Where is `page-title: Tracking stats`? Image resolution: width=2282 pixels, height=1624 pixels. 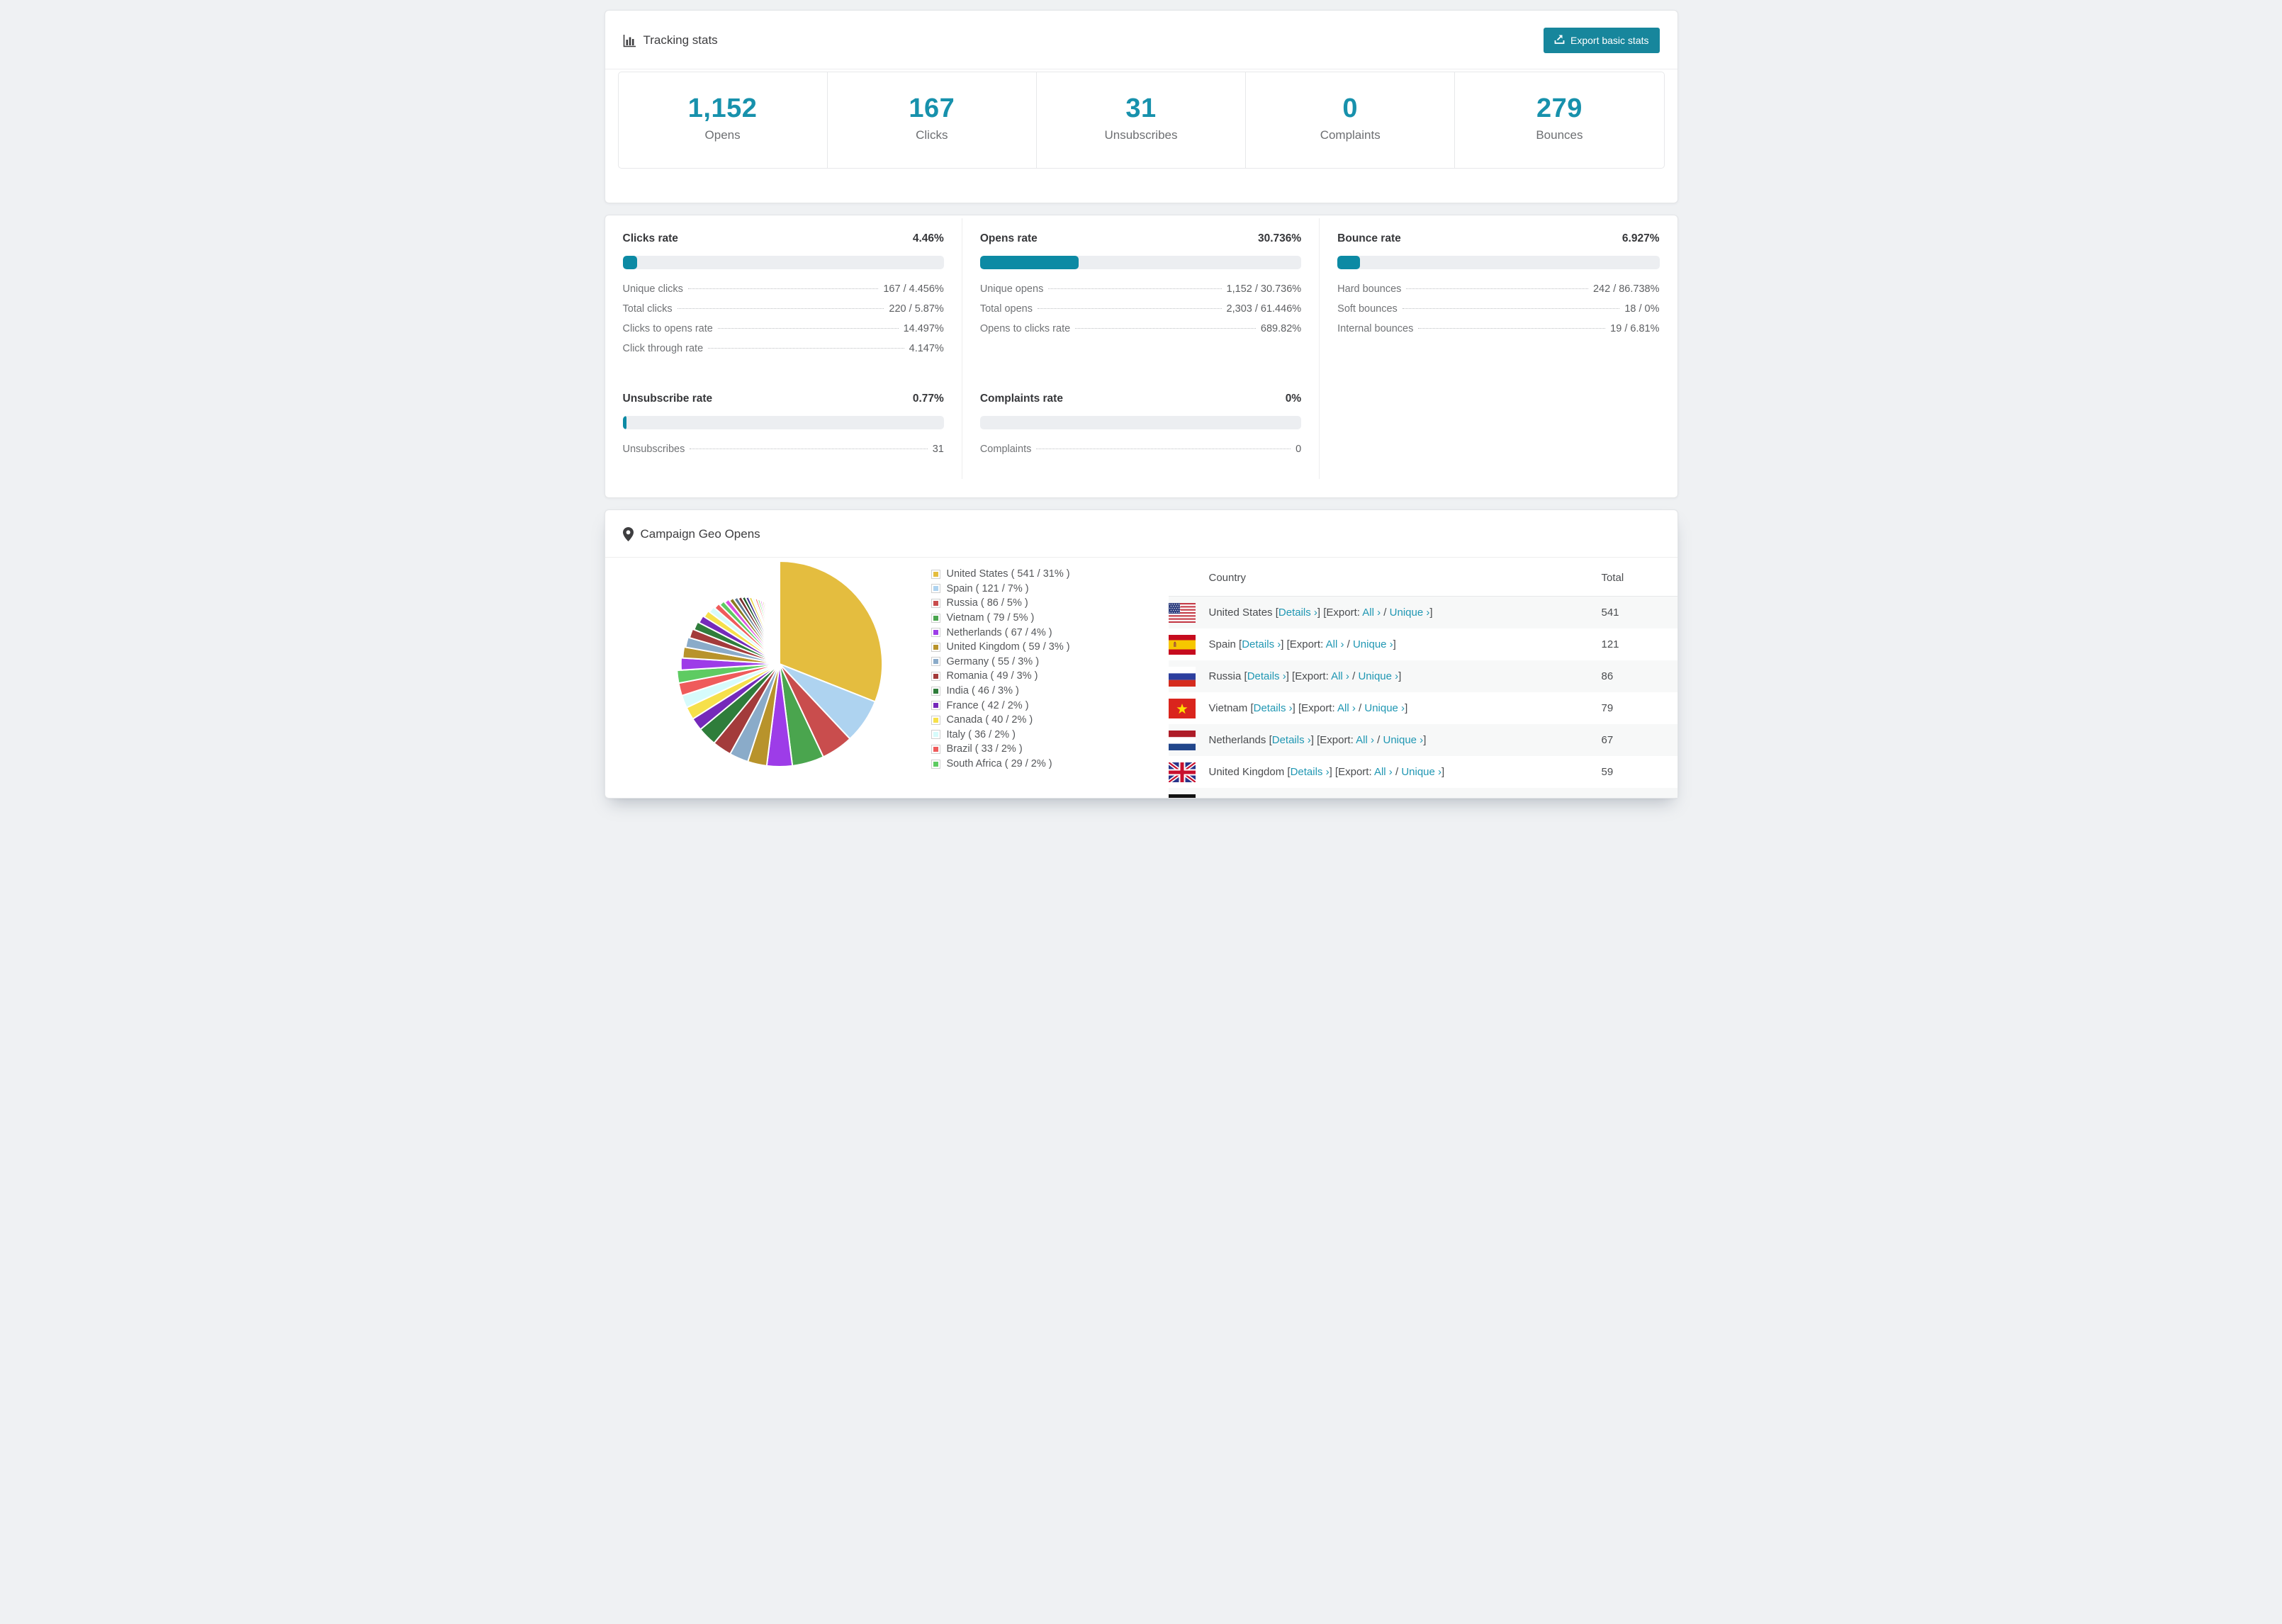
page-title: Tracking stats is located at coordinates (681, 40).